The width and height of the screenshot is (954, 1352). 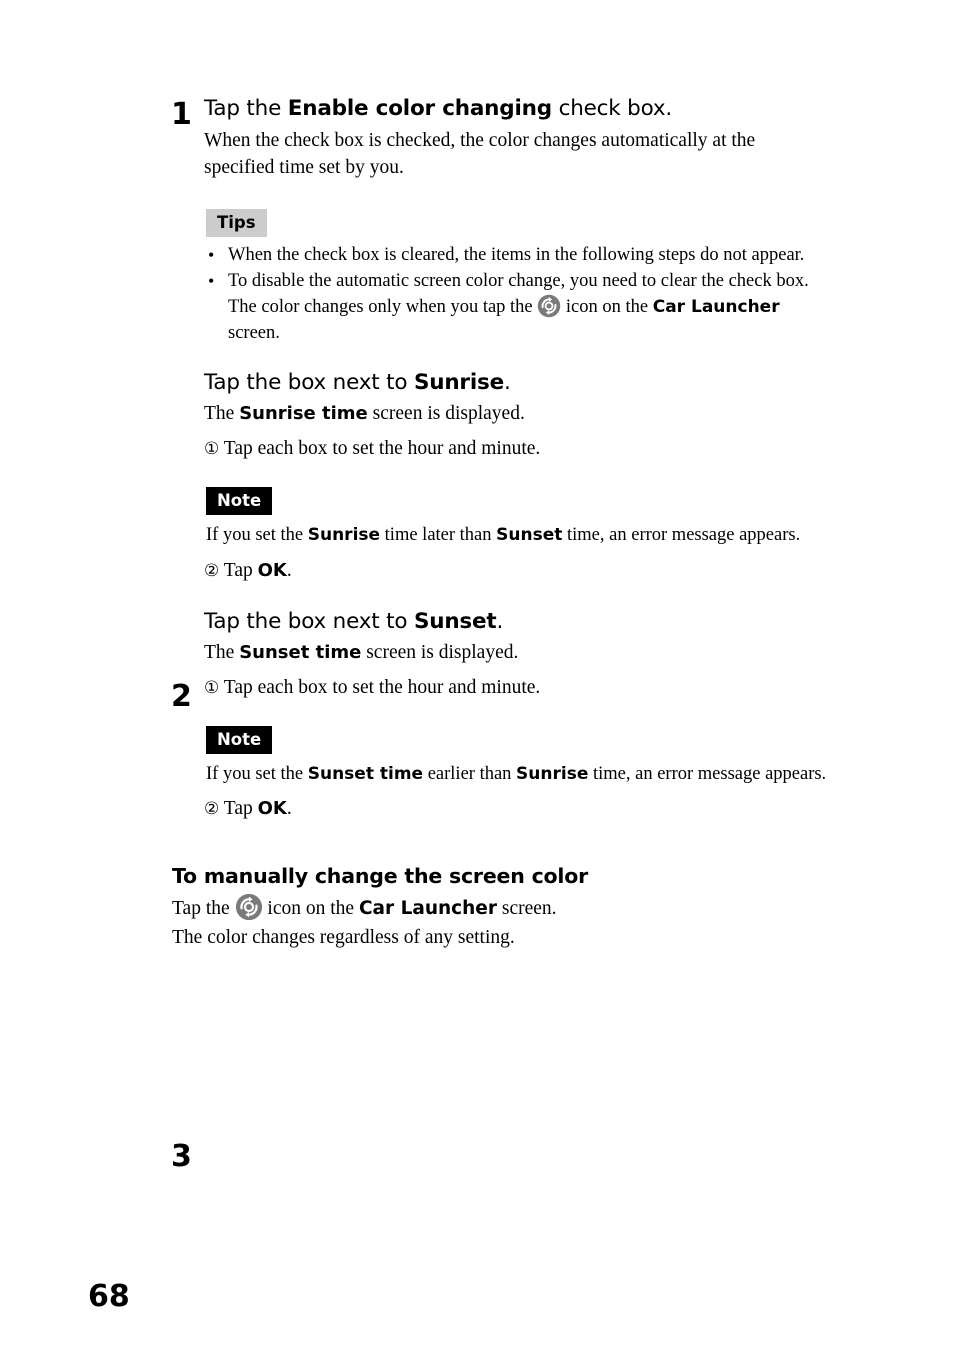 I want to click on step-3-title-pre: Tap the box next to, so click(x=309, y=621).